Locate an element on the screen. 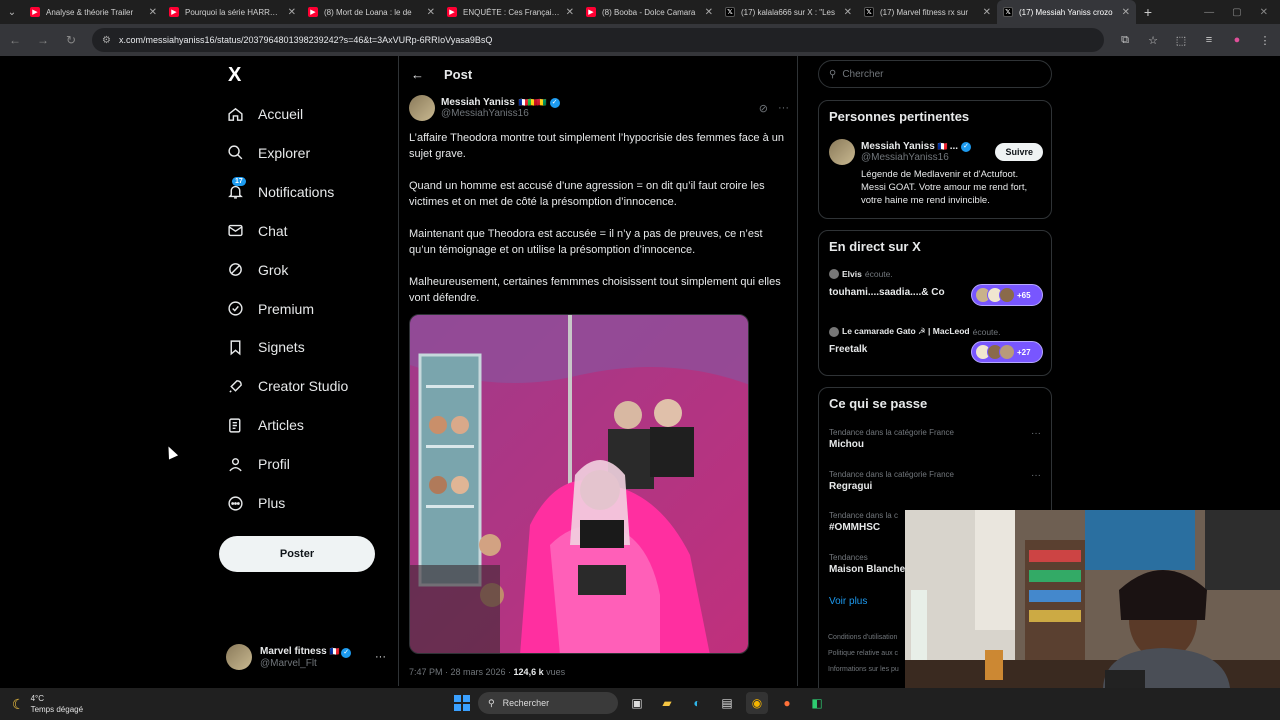 The height and width of the screenshot is (720, 1280). new-tab-button: + is located at coordinates (1148, 12).